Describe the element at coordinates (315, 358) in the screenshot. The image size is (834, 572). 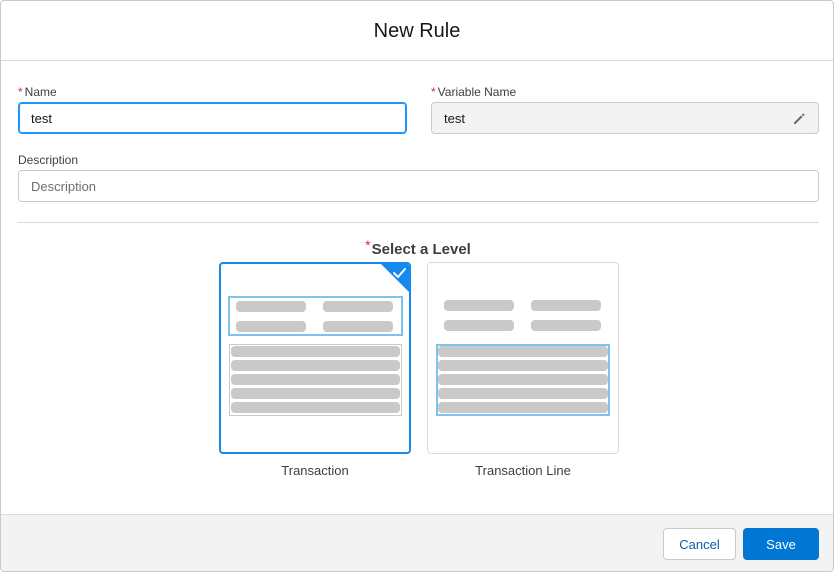
I see `level-option-transaction` at that location.